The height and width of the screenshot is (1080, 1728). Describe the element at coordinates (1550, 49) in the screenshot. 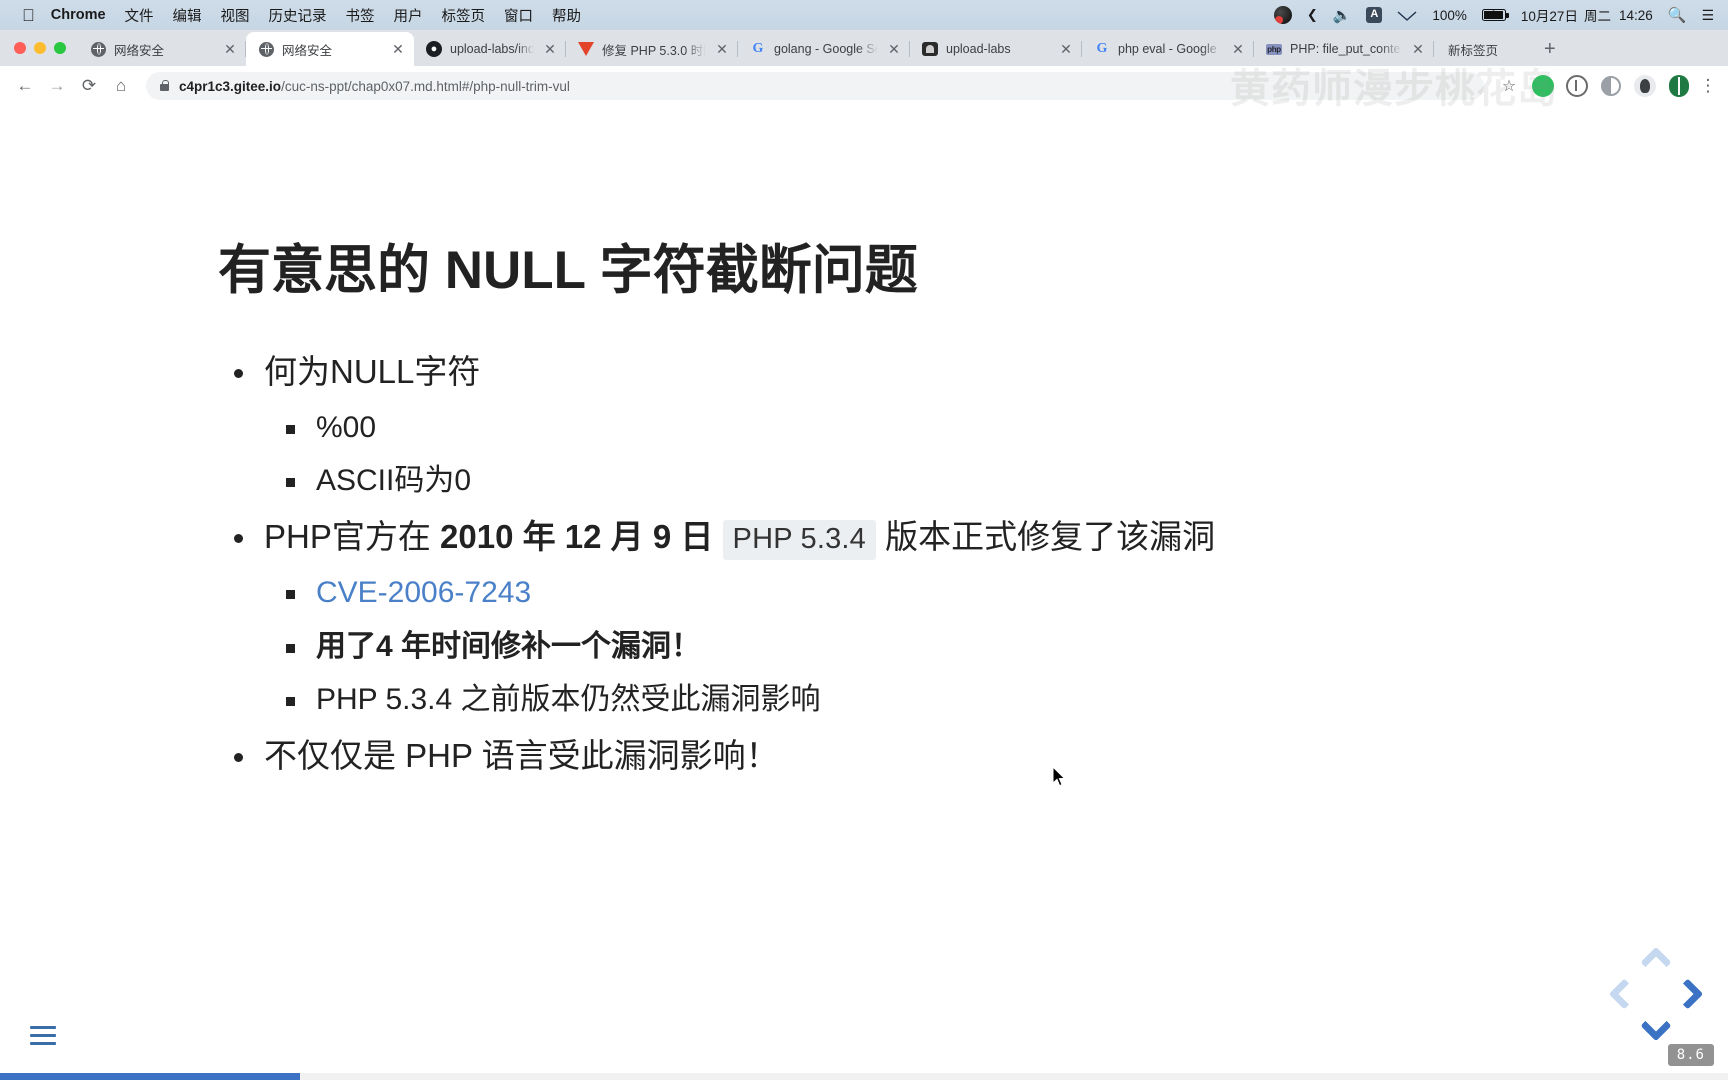

I see `new-tab-button: +` at that location.